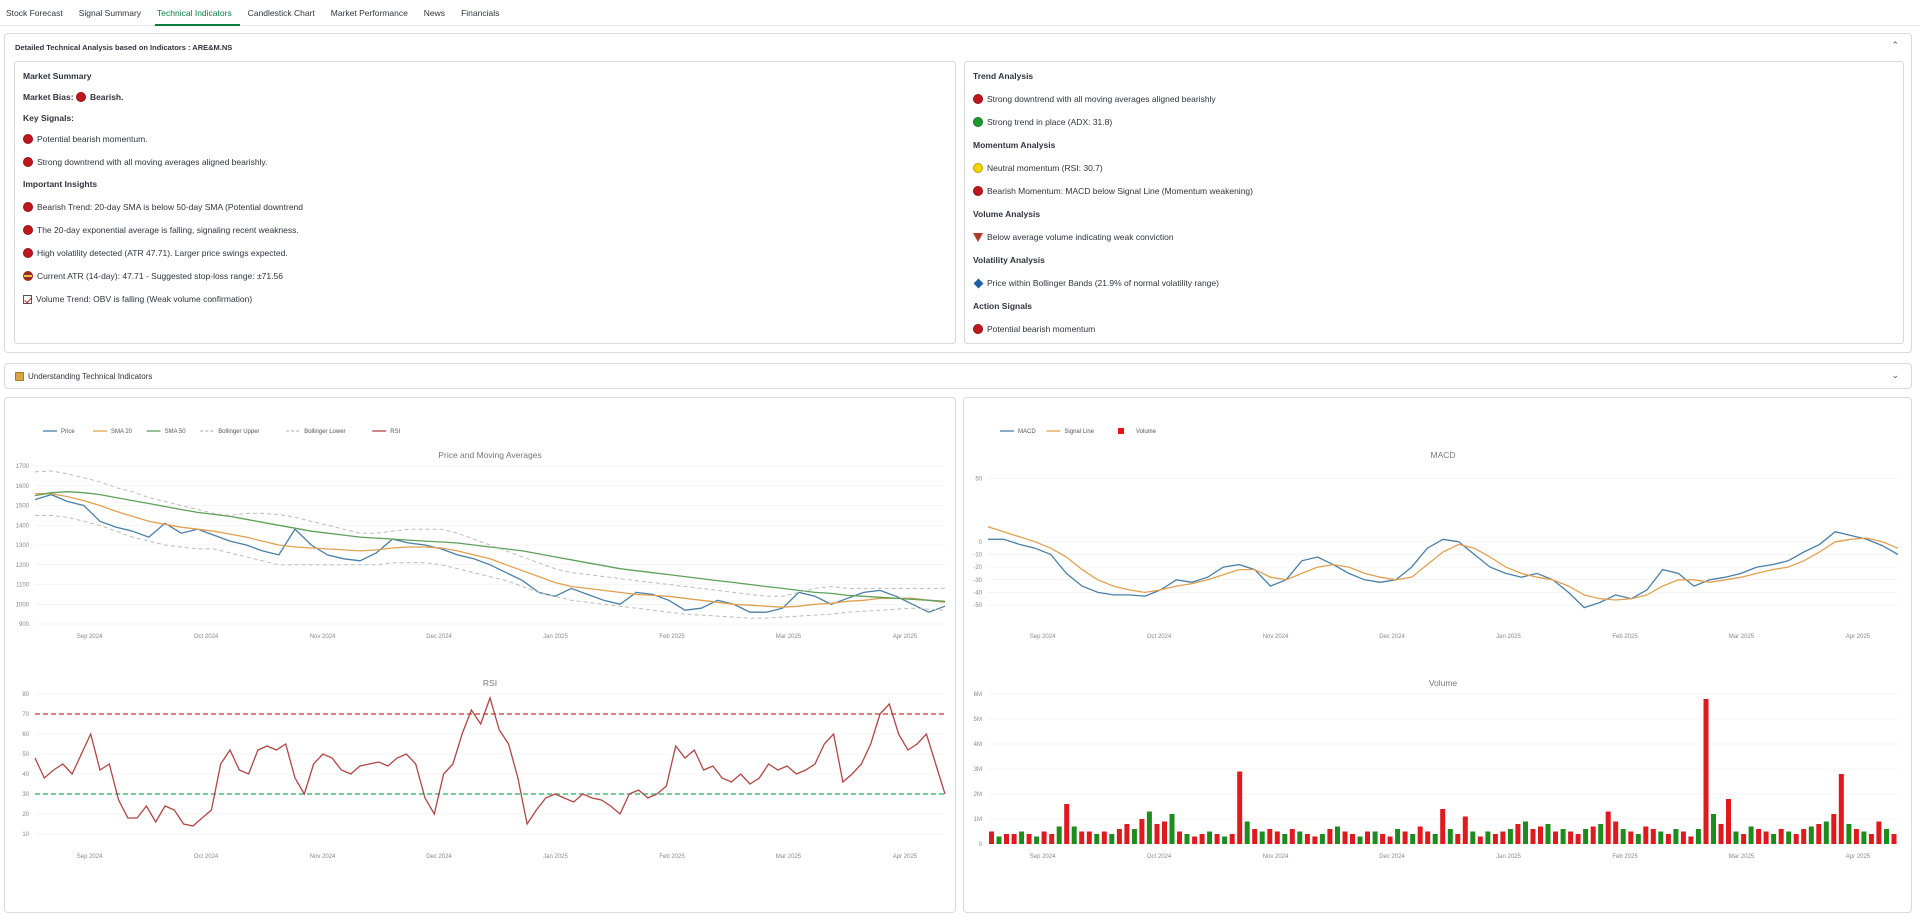  What do you see at coordinates (85, 139) in the screenshot?
I see `signal-item: Potential bearish momentum.` at bounding box center [85, 139].